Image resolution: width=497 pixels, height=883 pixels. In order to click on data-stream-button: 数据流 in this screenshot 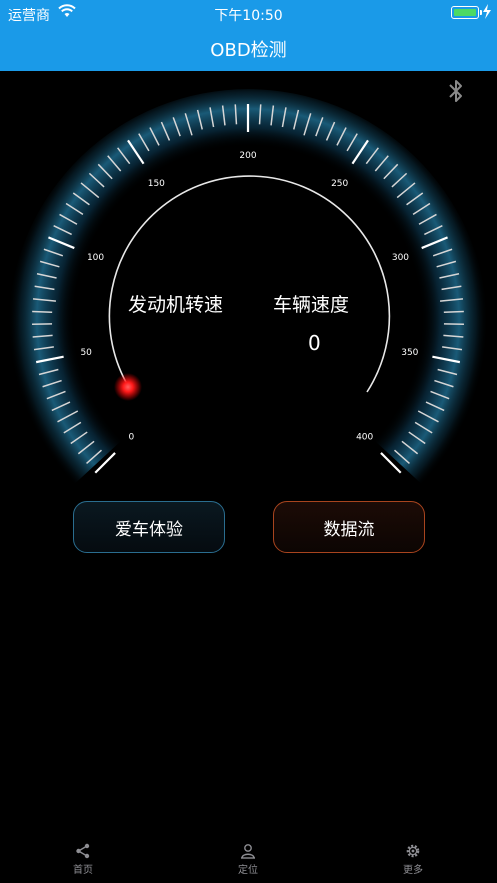, I will do `click(349, 527)`.